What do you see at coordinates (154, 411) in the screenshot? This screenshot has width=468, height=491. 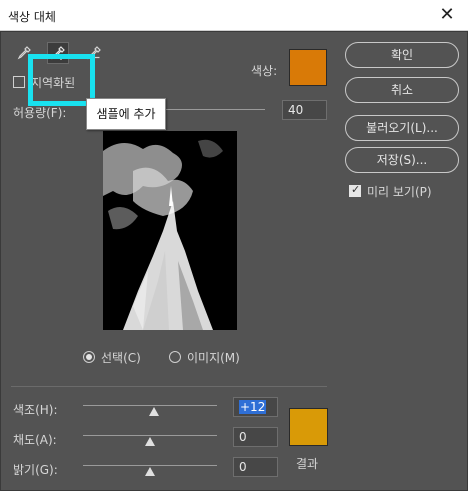 I see `hue-slider-thumb` at bounding box center [154, 411].